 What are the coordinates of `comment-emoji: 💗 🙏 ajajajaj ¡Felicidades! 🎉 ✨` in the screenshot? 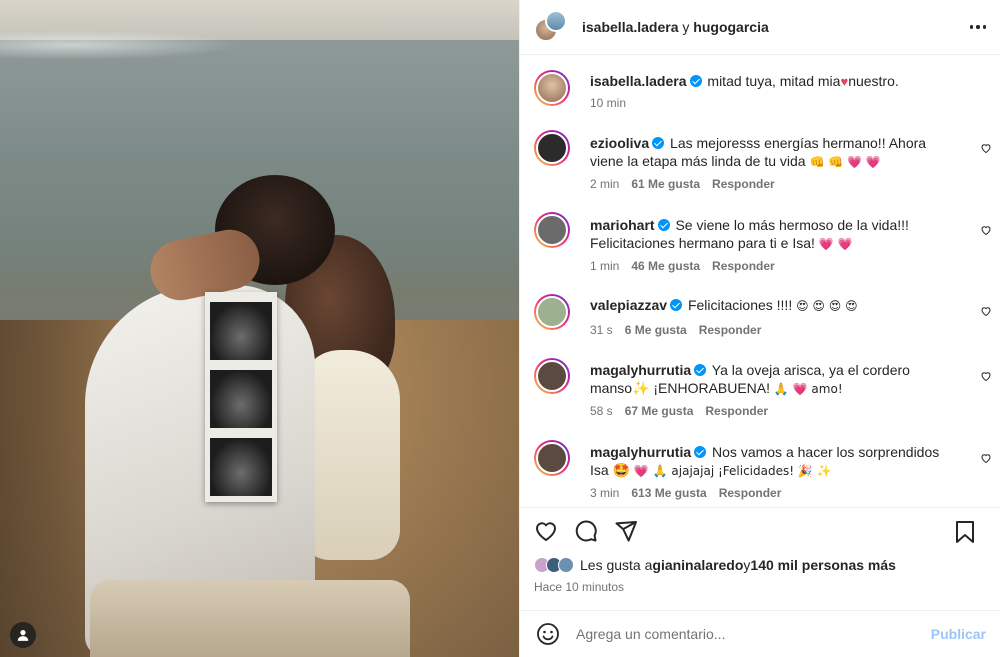 It's located at (732, 471).